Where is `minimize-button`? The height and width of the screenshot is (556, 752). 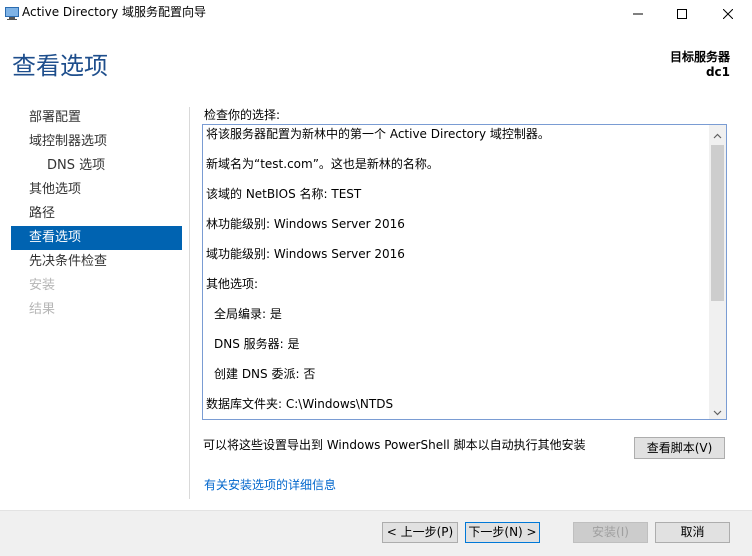 minimize-button is located at coordinates (638, 13).